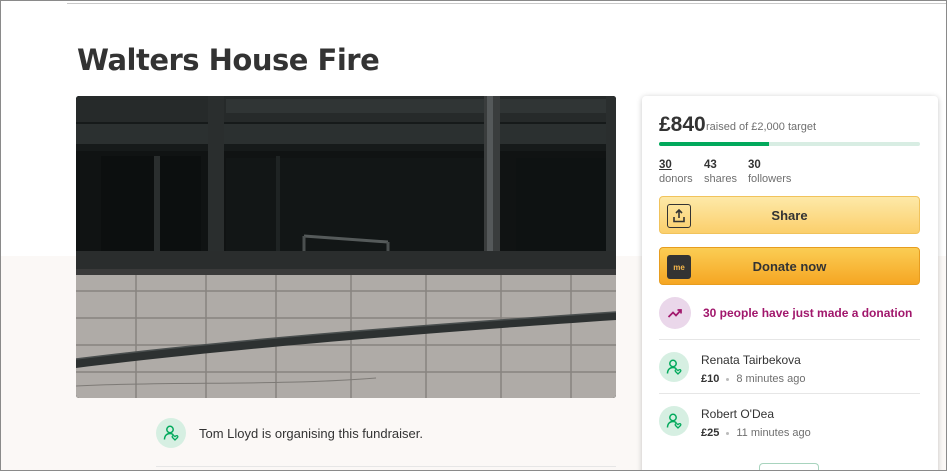 This screenshot has height=471, width=947. Describe the element at coordinates (721, 179) in the screenshot. I see `shares-label: shares` at that location.